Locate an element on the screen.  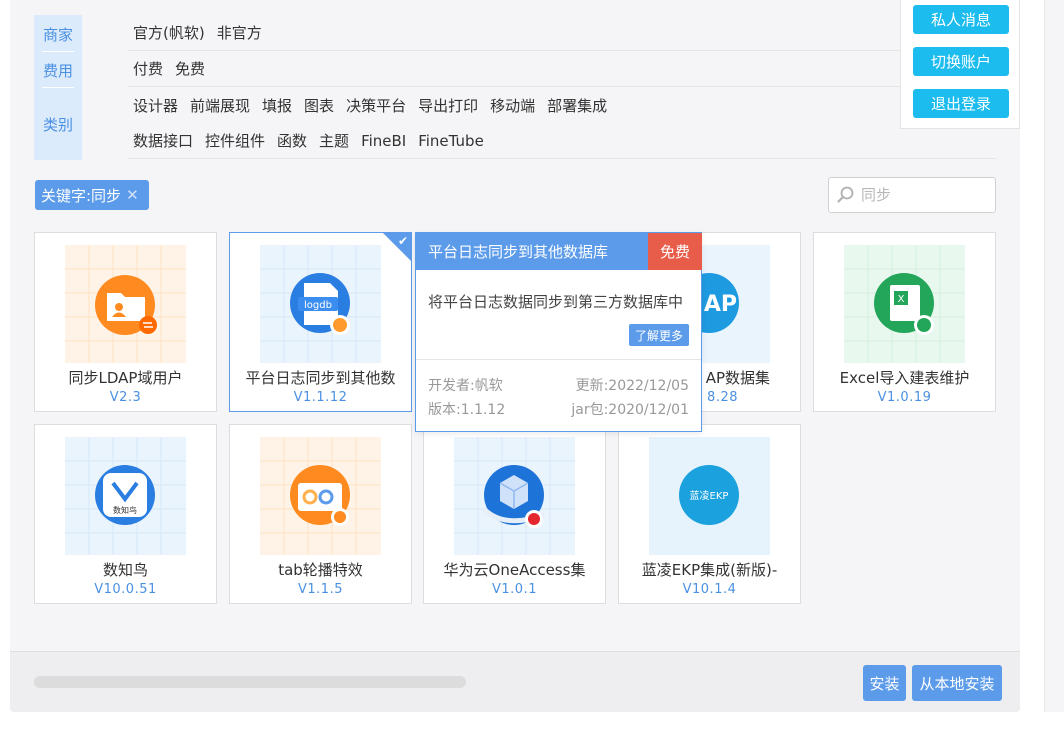
user-menu-dropdown: 私人消息 切换账户 退出登录 is located at coordinates (960, 64).